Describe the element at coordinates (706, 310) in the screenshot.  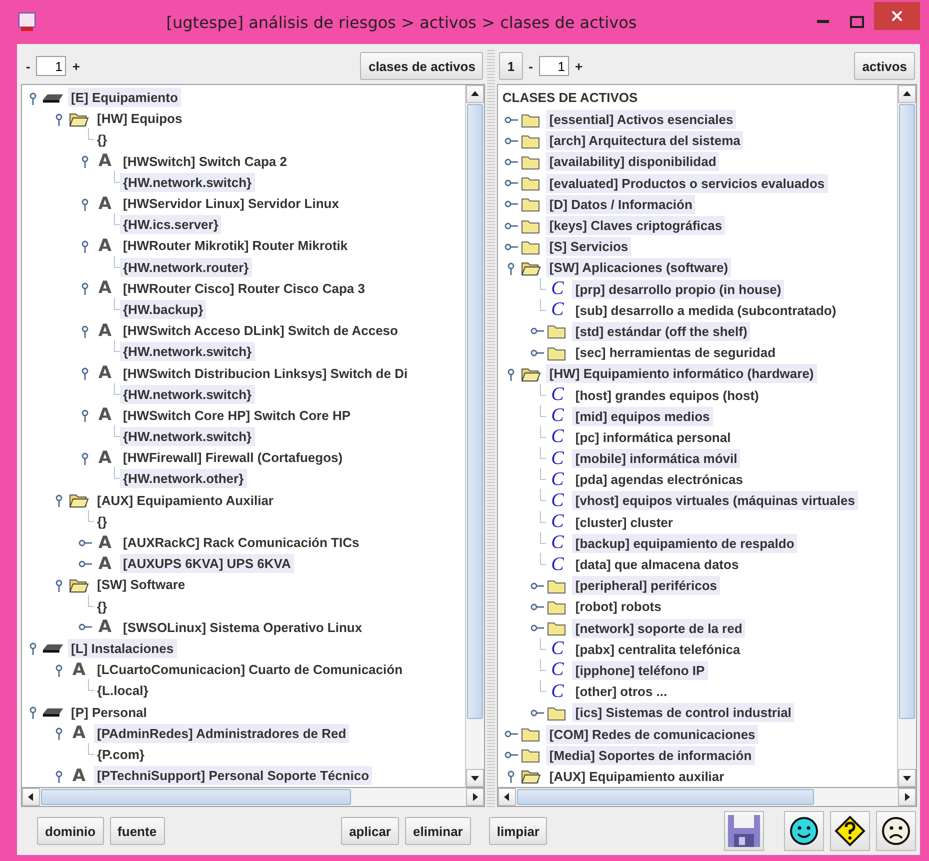
I see `tree-item: [sub] desarrollo a medida (subcontratado)` at that location.